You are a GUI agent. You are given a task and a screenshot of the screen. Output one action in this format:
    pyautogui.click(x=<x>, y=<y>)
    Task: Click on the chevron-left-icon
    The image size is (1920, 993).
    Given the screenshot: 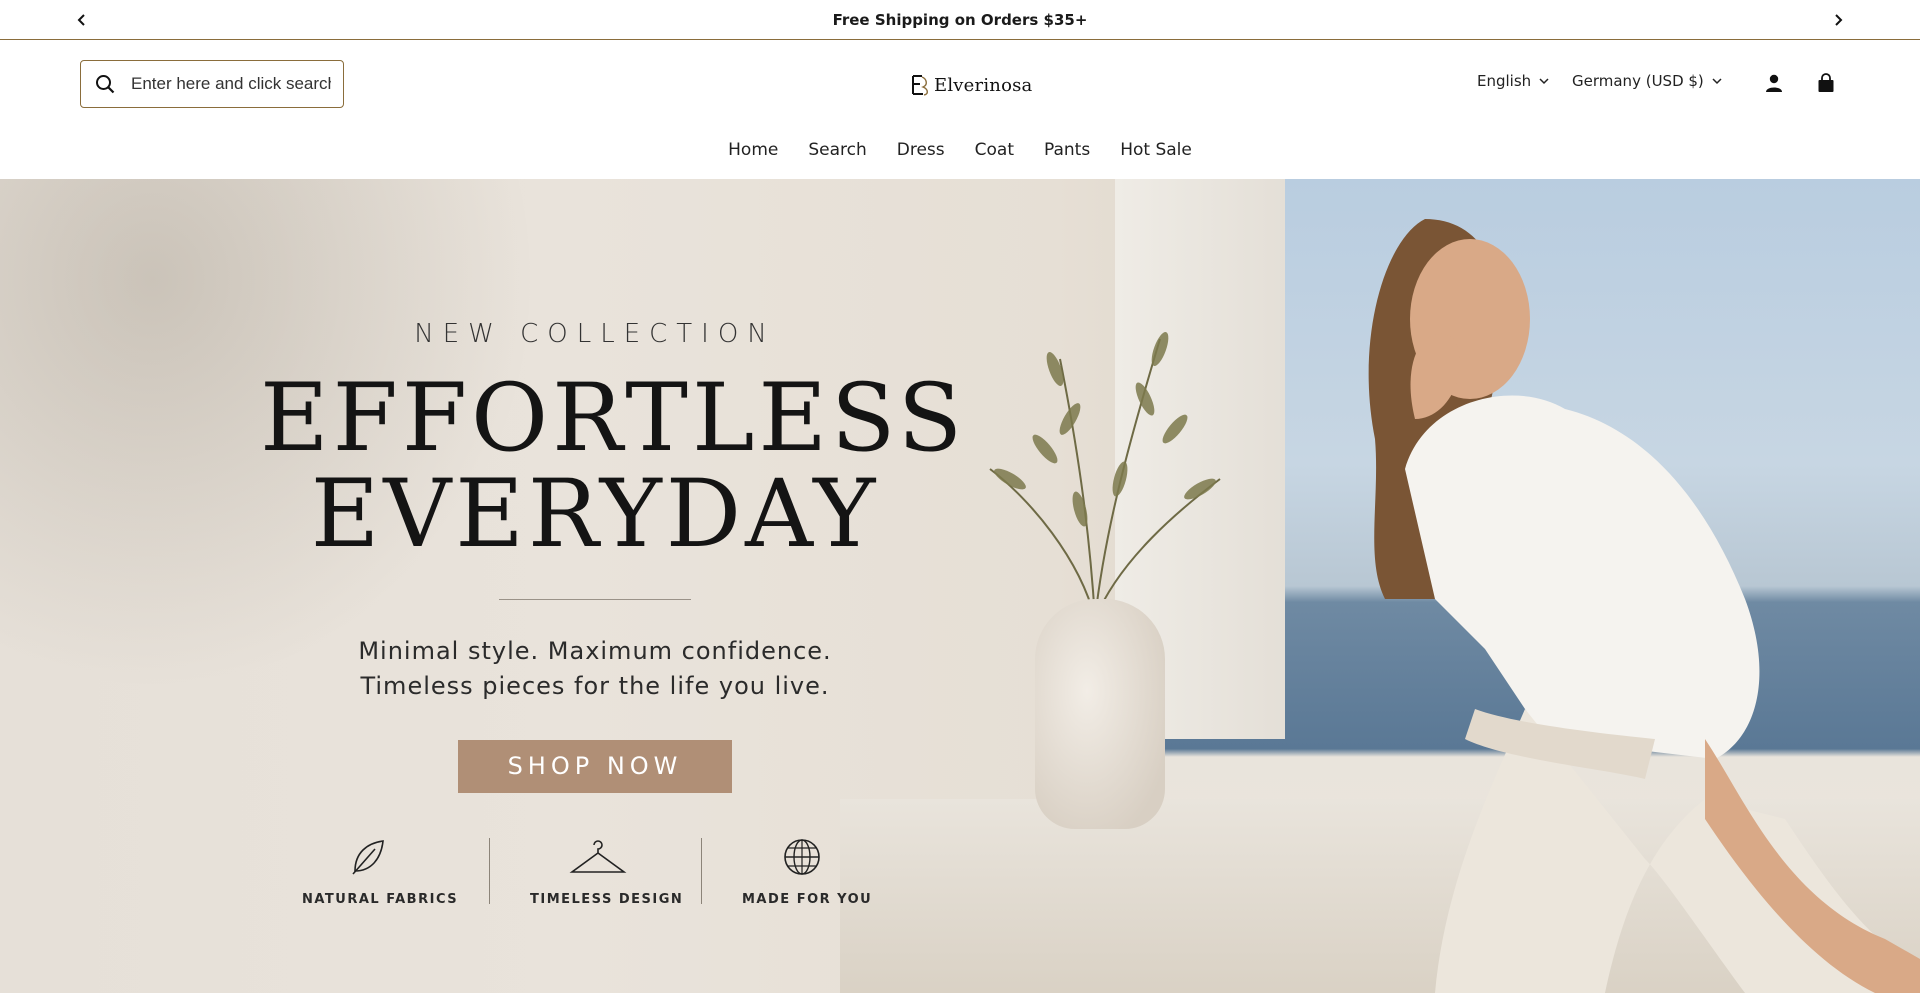 What is the action you would take?
    pyautogui.click(x=81, y=20)
    